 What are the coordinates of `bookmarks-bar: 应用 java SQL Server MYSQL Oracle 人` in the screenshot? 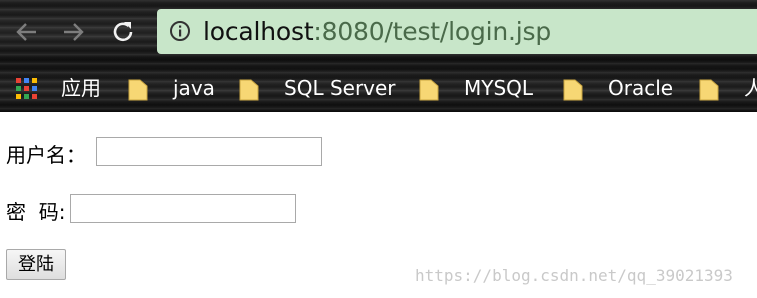 It's located at (378, 88).